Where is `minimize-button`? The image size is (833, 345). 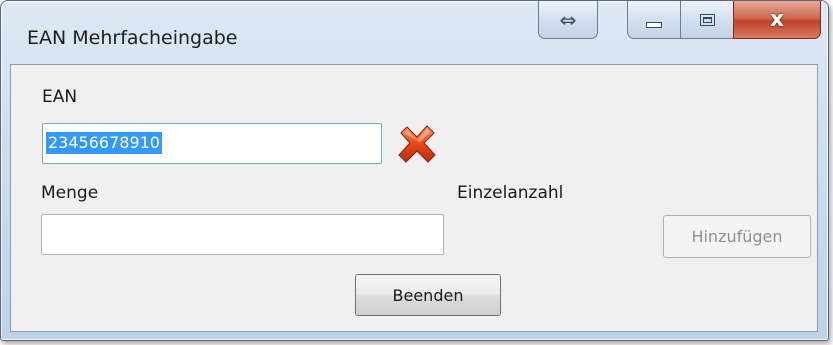
minimize-button is located at coordinates (654, 20).